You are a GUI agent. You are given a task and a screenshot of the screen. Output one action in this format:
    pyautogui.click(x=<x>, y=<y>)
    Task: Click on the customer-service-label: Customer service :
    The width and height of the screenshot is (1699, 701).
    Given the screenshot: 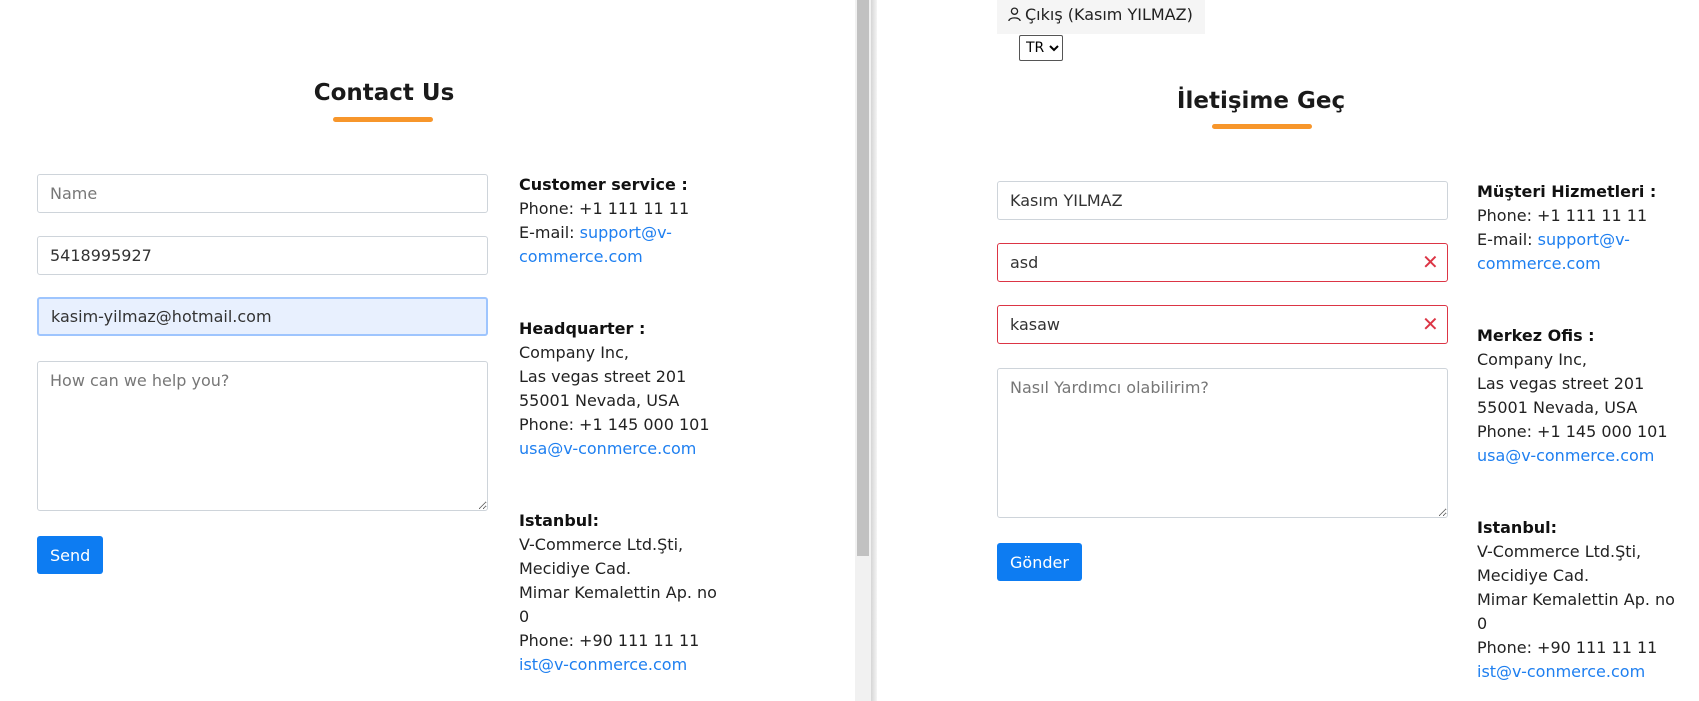 What is the action you would take?
    pyautogui.click(x=603, y=184)
    